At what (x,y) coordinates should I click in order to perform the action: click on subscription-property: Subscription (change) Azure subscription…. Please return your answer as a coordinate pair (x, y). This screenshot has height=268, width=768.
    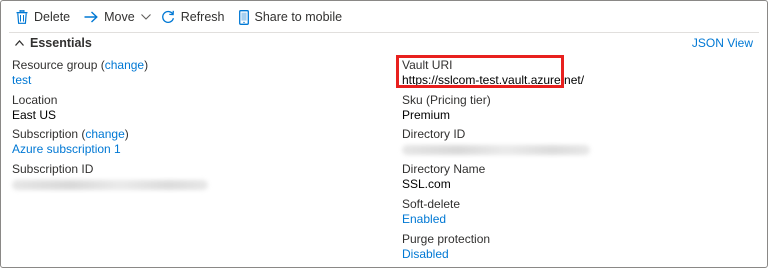
    Looking at the image, I should click on (70, 142).